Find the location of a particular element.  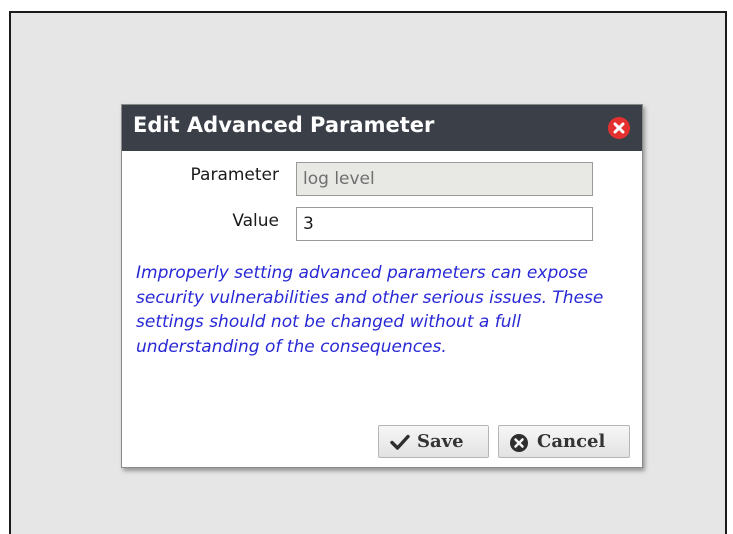

dialog-title: Edit Advanced Parameter is located at coordinates (284, 125).